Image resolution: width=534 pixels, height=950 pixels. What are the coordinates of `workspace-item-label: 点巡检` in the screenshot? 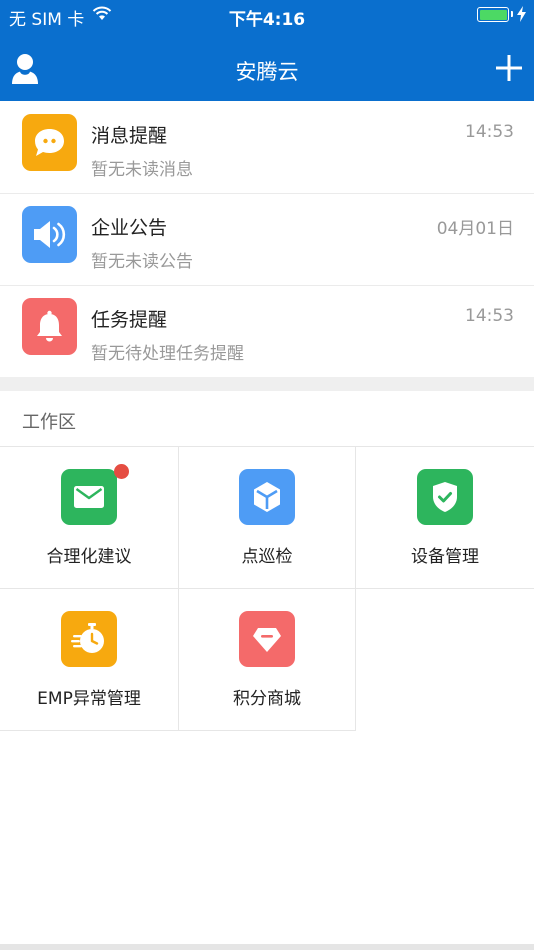 It's located at (267, 557).